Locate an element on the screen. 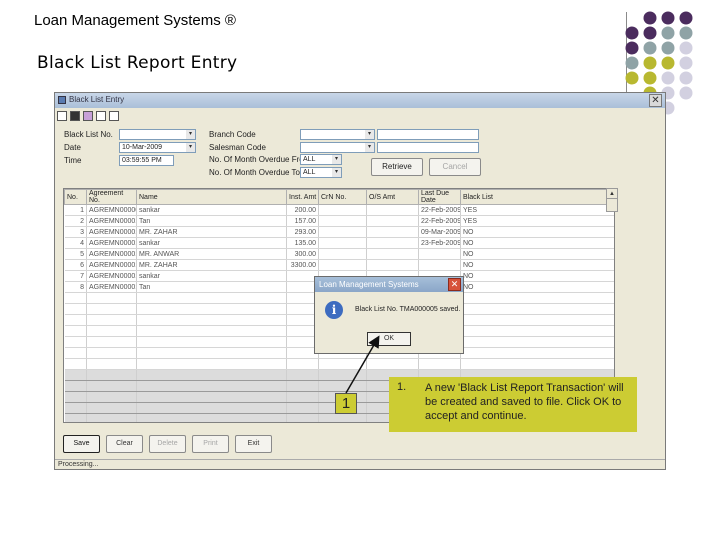 The image size is (720, 540). row-name: Tan is located at coordinates (211, 287).